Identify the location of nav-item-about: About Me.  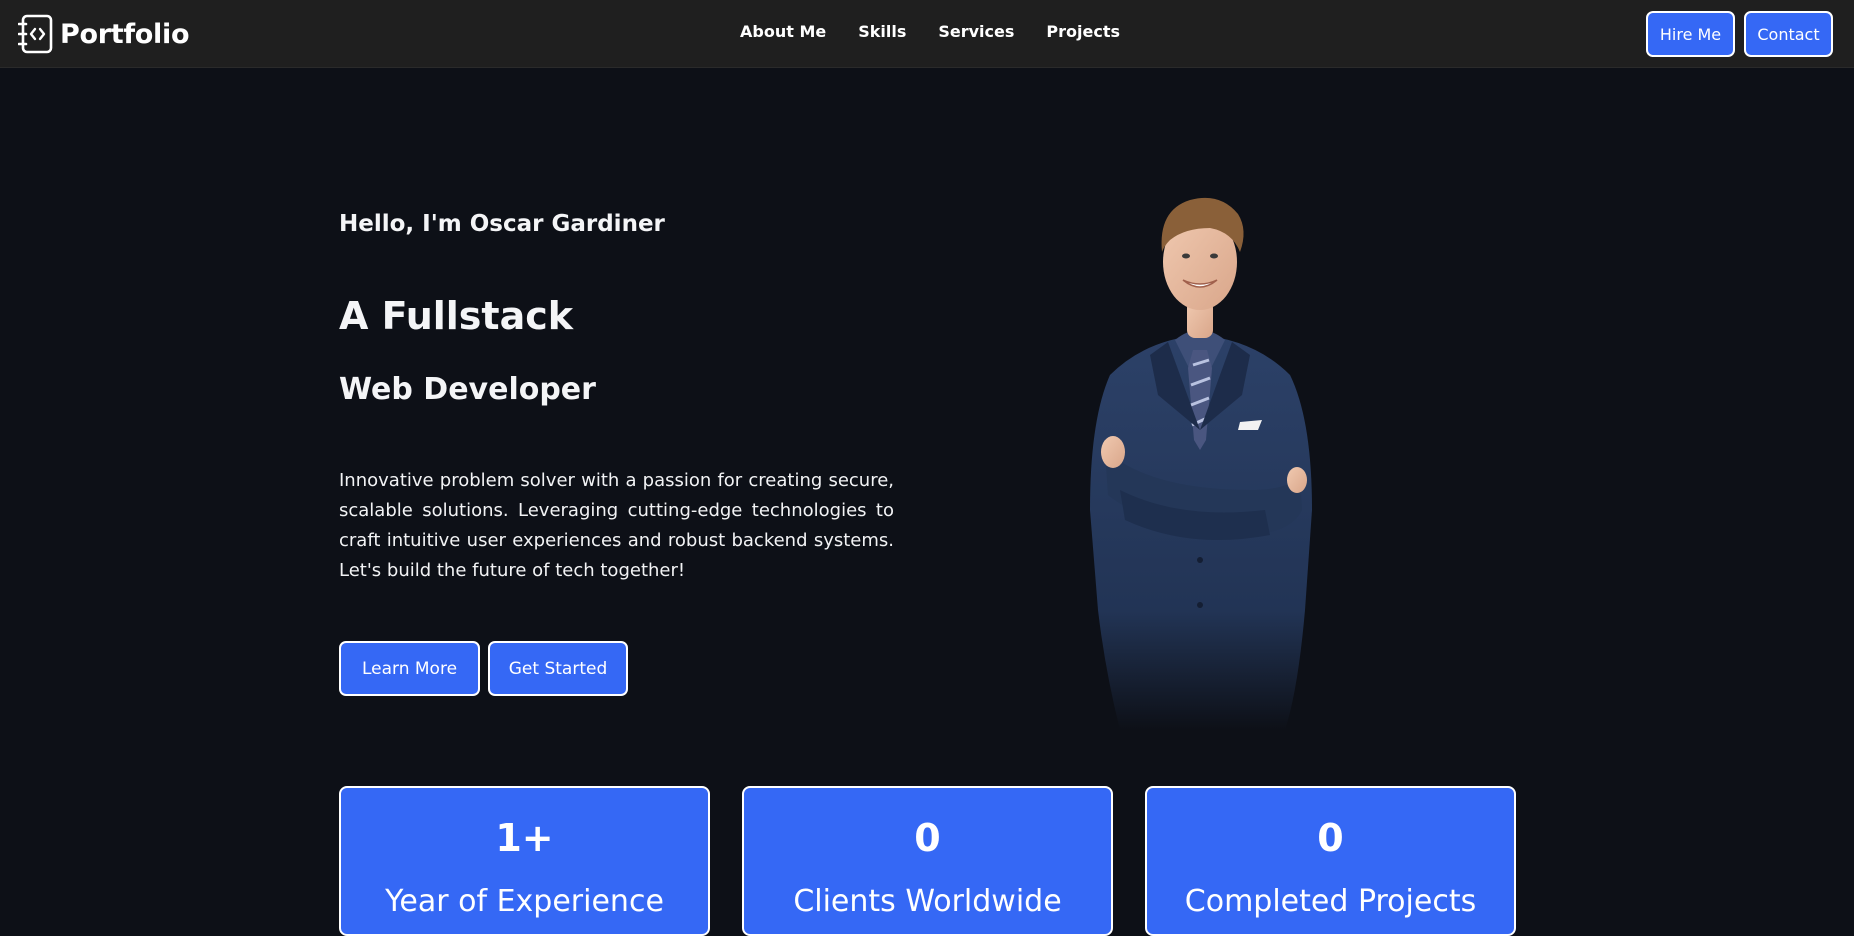
(783, 31).